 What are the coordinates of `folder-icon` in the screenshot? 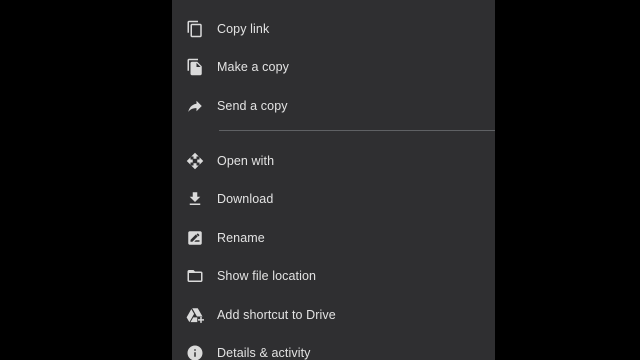 It's located at (195, 276).